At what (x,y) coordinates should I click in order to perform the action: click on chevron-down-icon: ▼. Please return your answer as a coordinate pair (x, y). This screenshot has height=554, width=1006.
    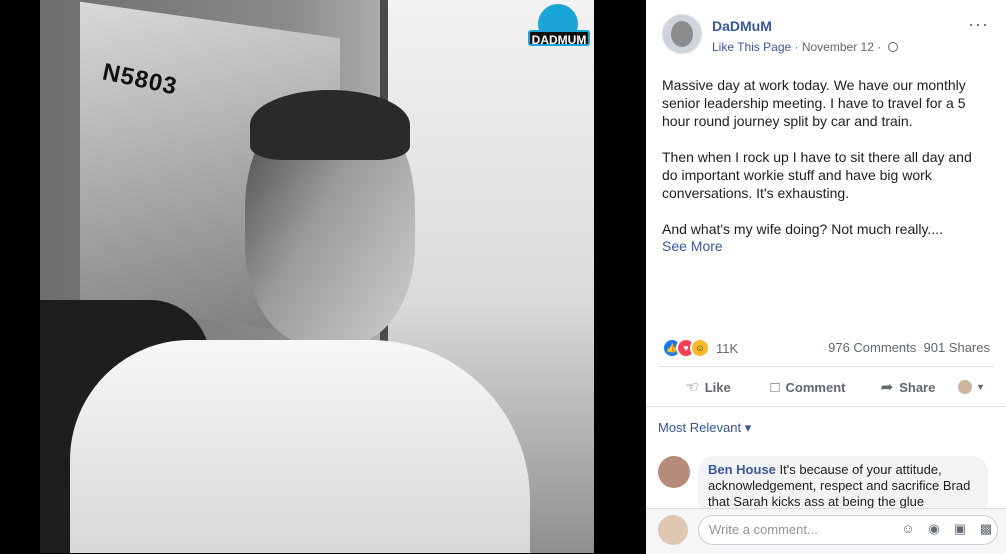
    Looking at the image, I should click on (980, 387).